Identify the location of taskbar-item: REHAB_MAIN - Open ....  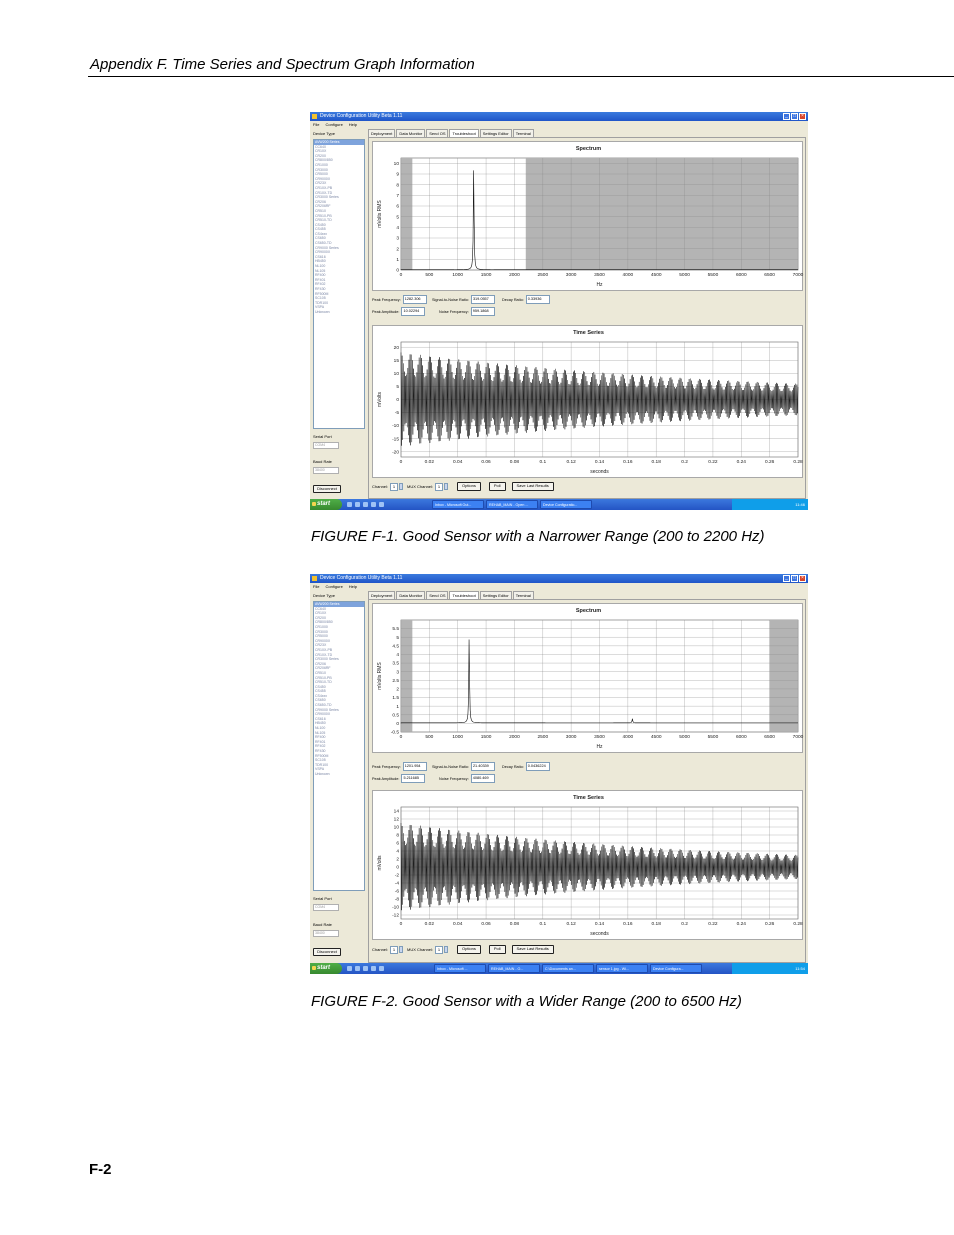
(512, 504).